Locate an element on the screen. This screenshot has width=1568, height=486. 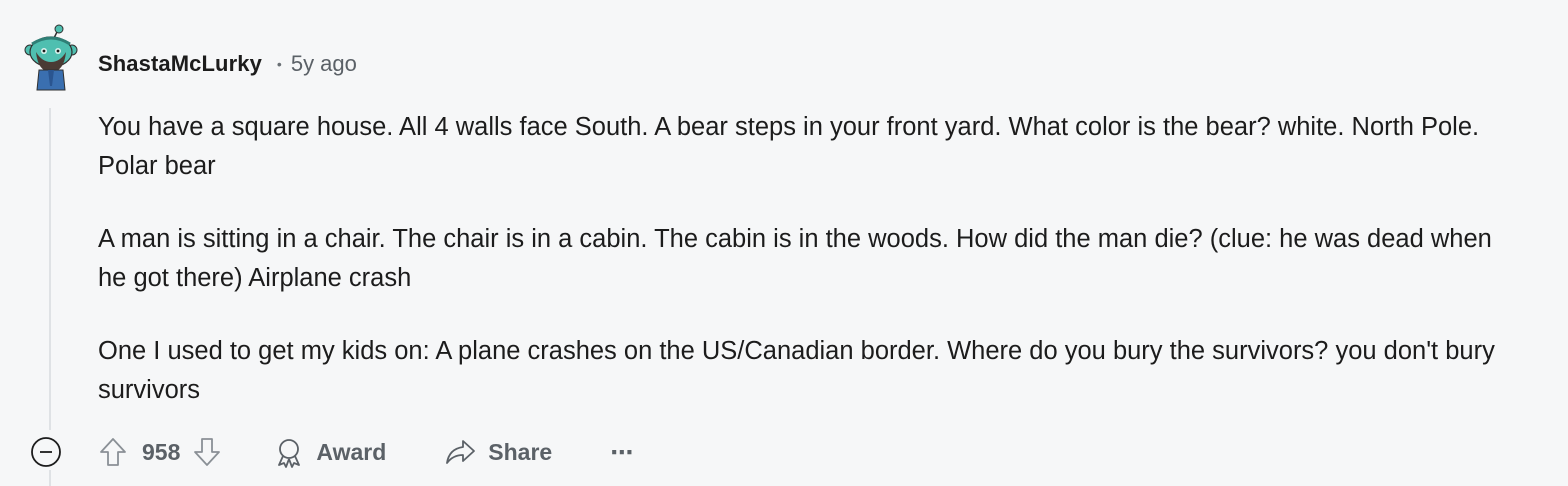
downvote-button is located at coordinates (207, 452).